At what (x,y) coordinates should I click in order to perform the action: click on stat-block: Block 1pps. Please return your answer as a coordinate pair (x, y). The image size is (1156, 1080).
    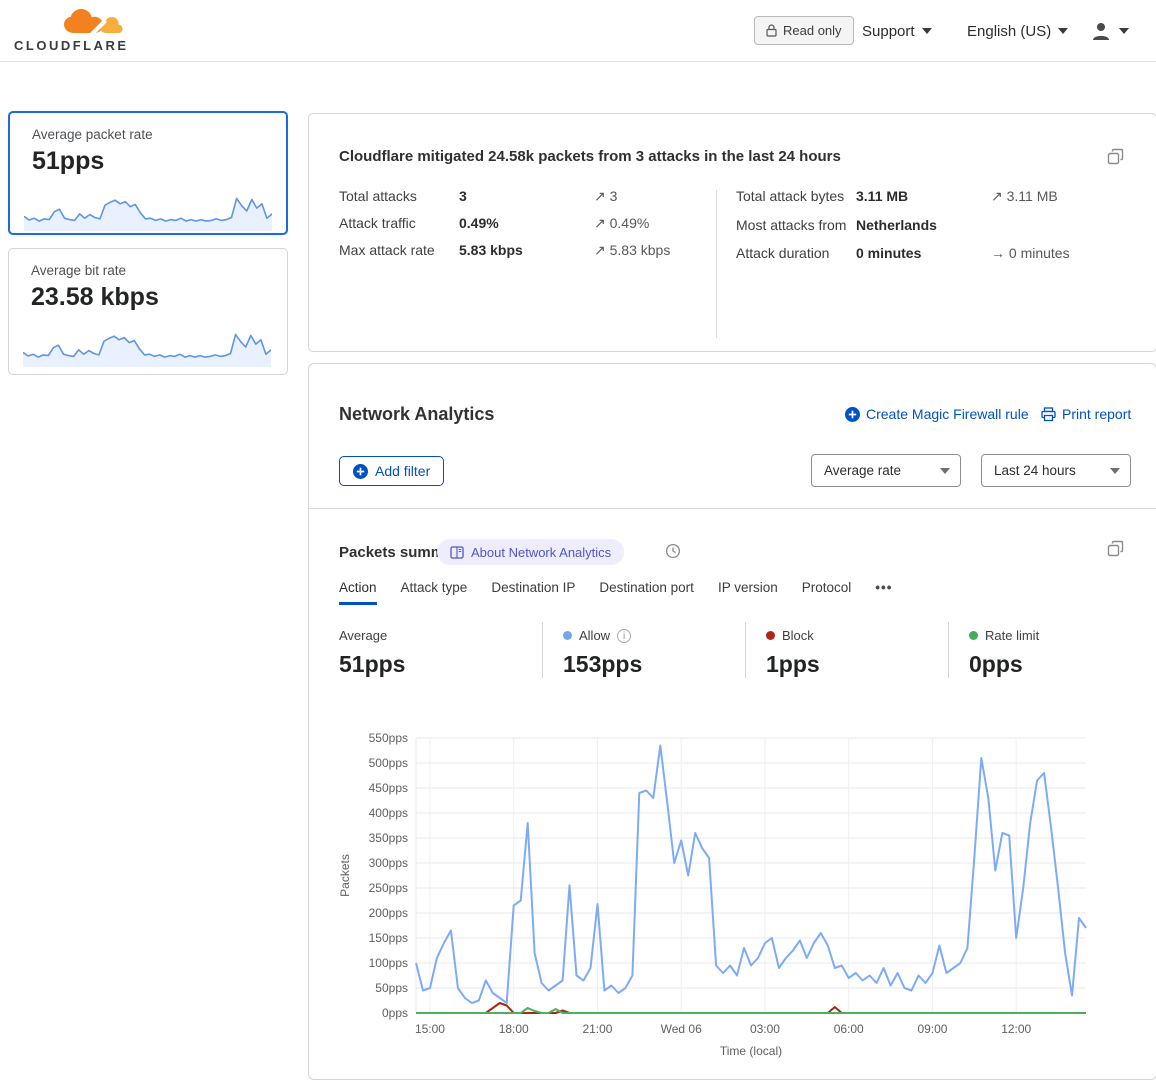
    Looking at the image, I should click on (846, 650).